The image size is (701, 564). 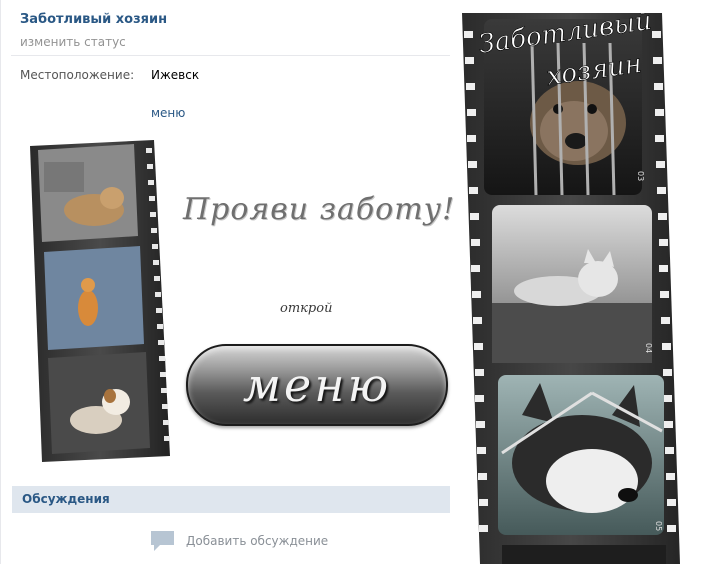 What do you see at coordinates (306, 308) in the screenshot?
I see `promo-open-text: открой` at bounding box center [306, 308].